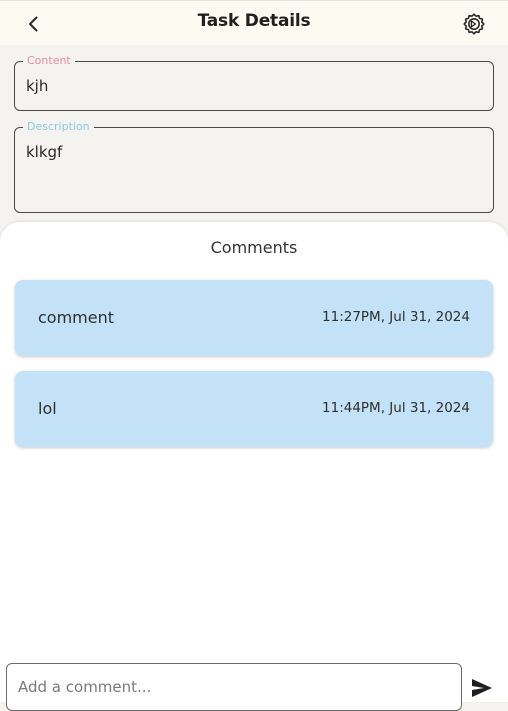  Describe the element at coordinates (254, 82) in the screenshot. I see `content-field: Content kjh` at that location.